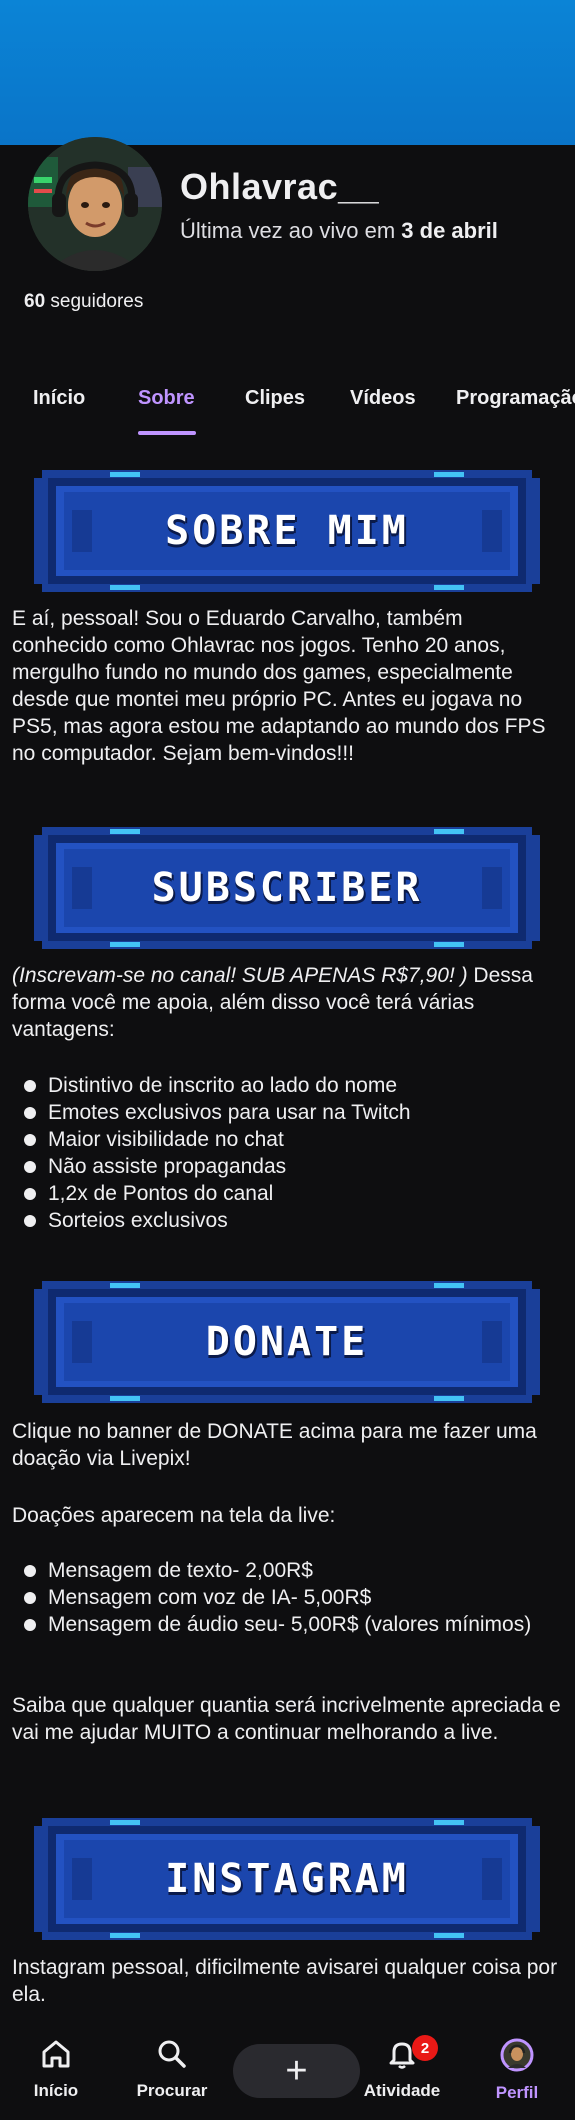 This screenshot has height=2120, width=575. I want to click on channel-banner, so click(287, 72).